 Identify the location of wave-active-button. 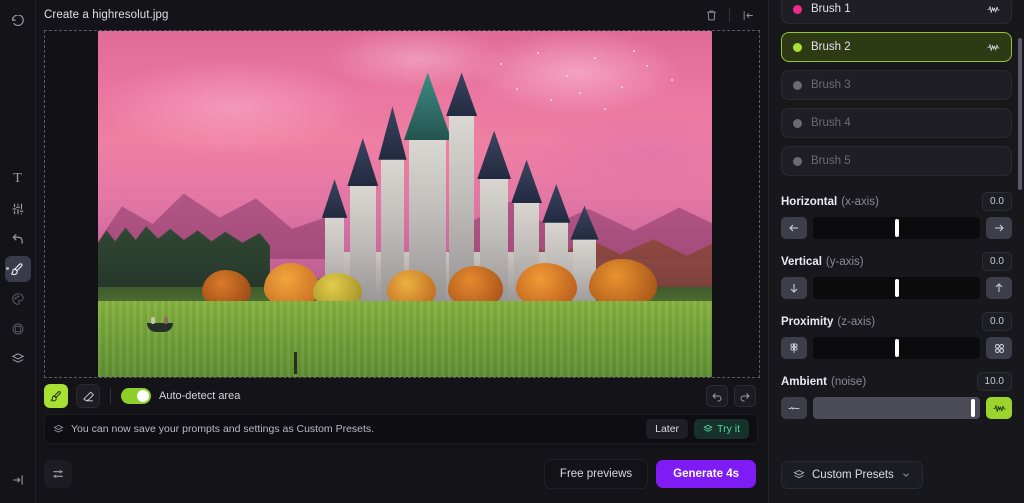
(999, 408).